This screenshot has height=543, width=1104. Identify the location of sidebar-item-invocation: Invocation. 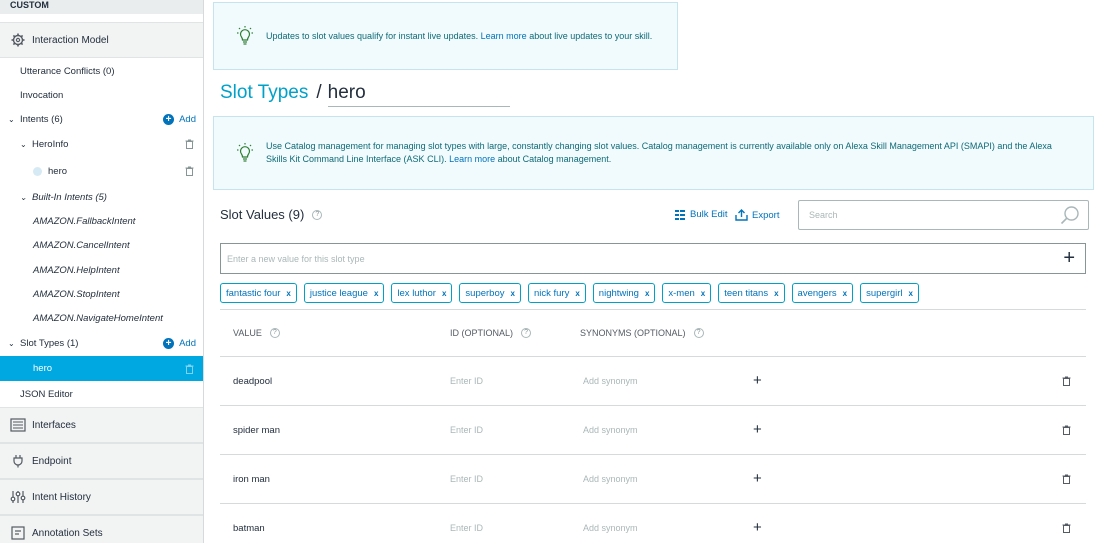
(101, 95).